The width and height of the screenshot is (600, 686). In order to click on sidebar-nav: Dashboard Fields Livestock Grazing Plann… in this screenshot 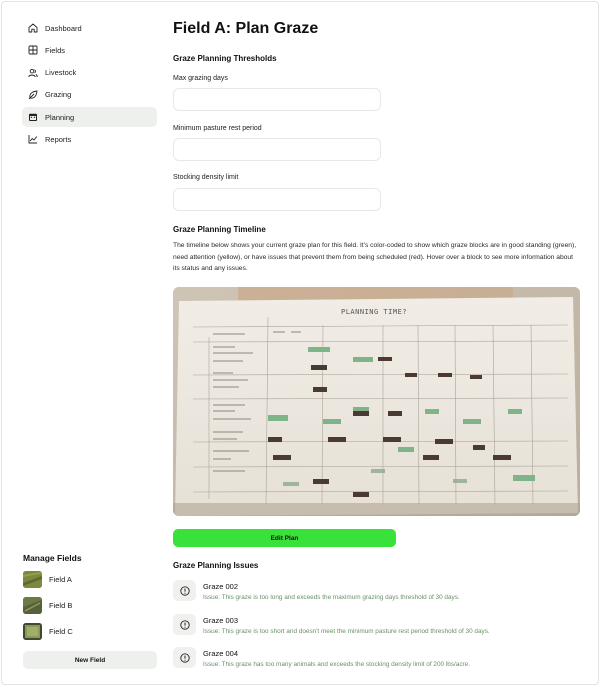, I will do `click(89, 85)`.